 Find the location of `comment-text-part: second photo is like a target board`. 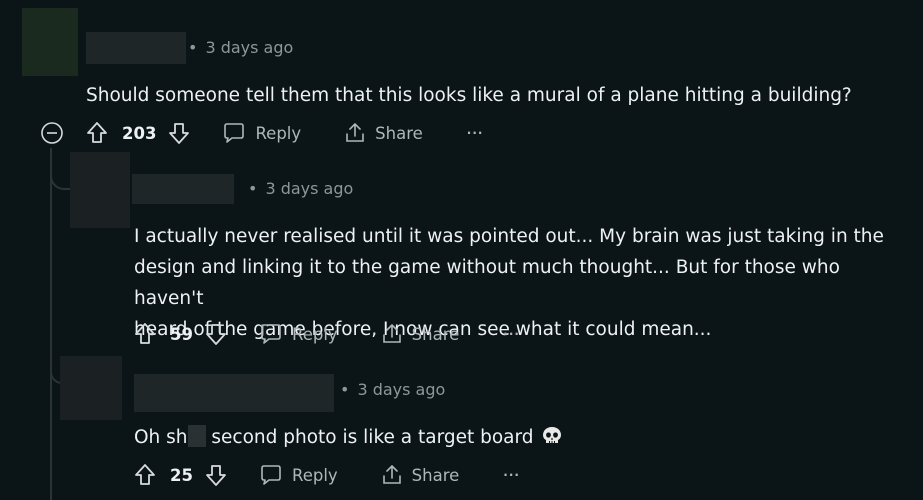

comment-text-part: second photo is like a target board is located at coordinates (369, 437).